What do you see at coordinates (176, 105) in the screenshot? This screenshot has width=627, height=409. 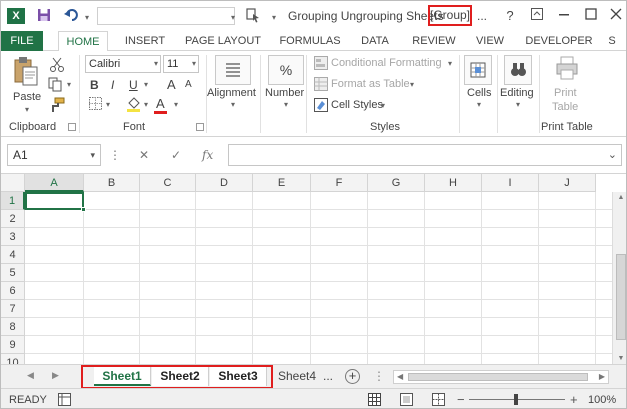 I see `font-color-dropdown-icon: ▾` at bounding box center [176, 105].